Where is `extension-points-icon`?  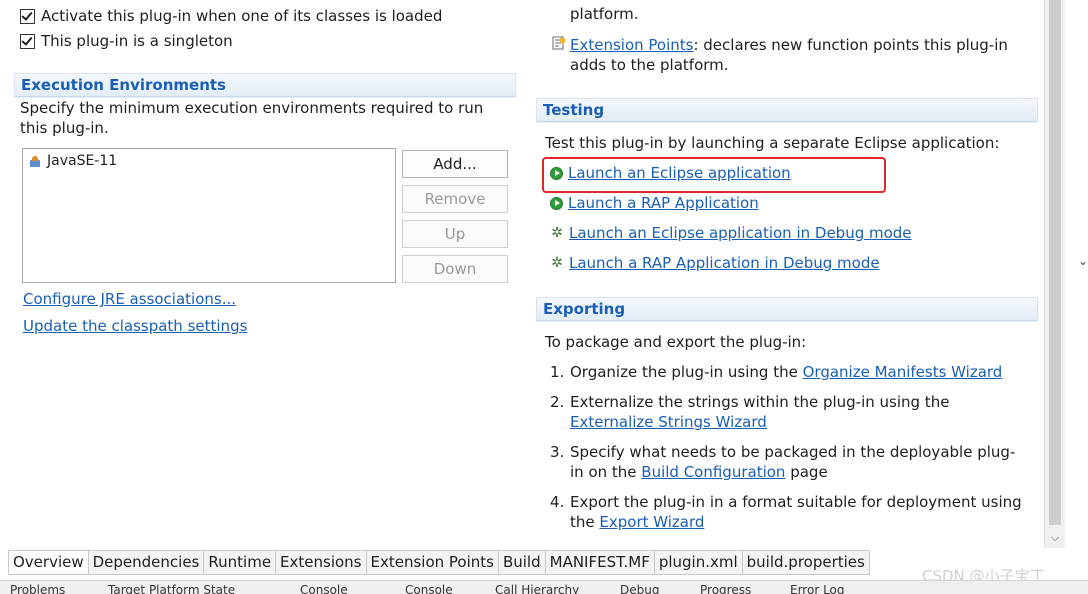
extension-points-icon is located at coordinates (559, 43).